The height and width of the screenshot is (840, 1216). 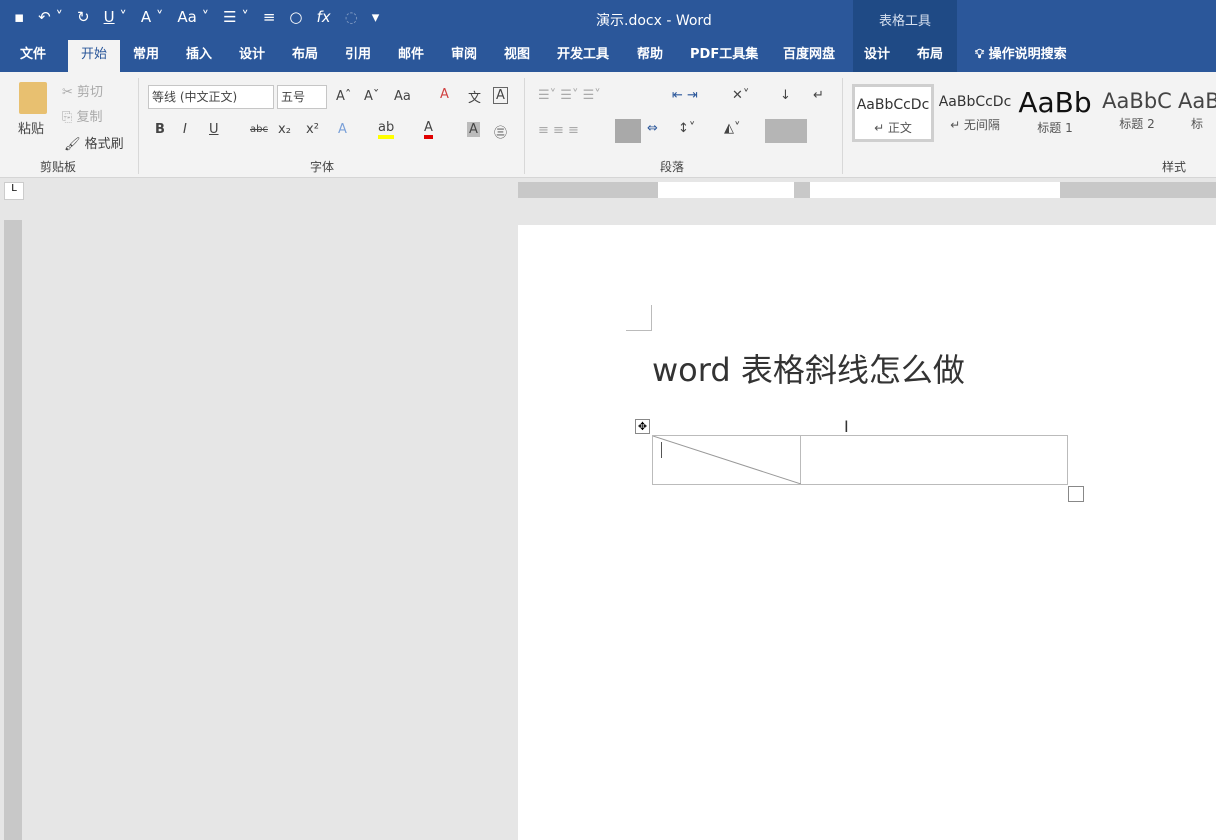 What do you see at coordinates (152, 17) in the screenshot?
I see `text-effect-icon: A ˅` at bounding box center [152, 17].